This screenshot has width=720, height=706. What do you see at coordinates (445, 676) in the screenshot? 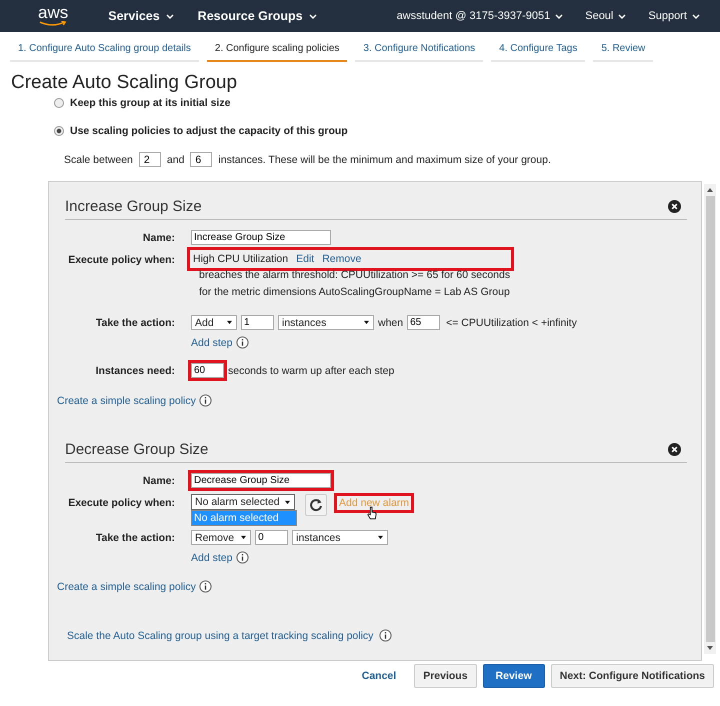
I see `footer-button: Previous` at bounding box center [445, 676].